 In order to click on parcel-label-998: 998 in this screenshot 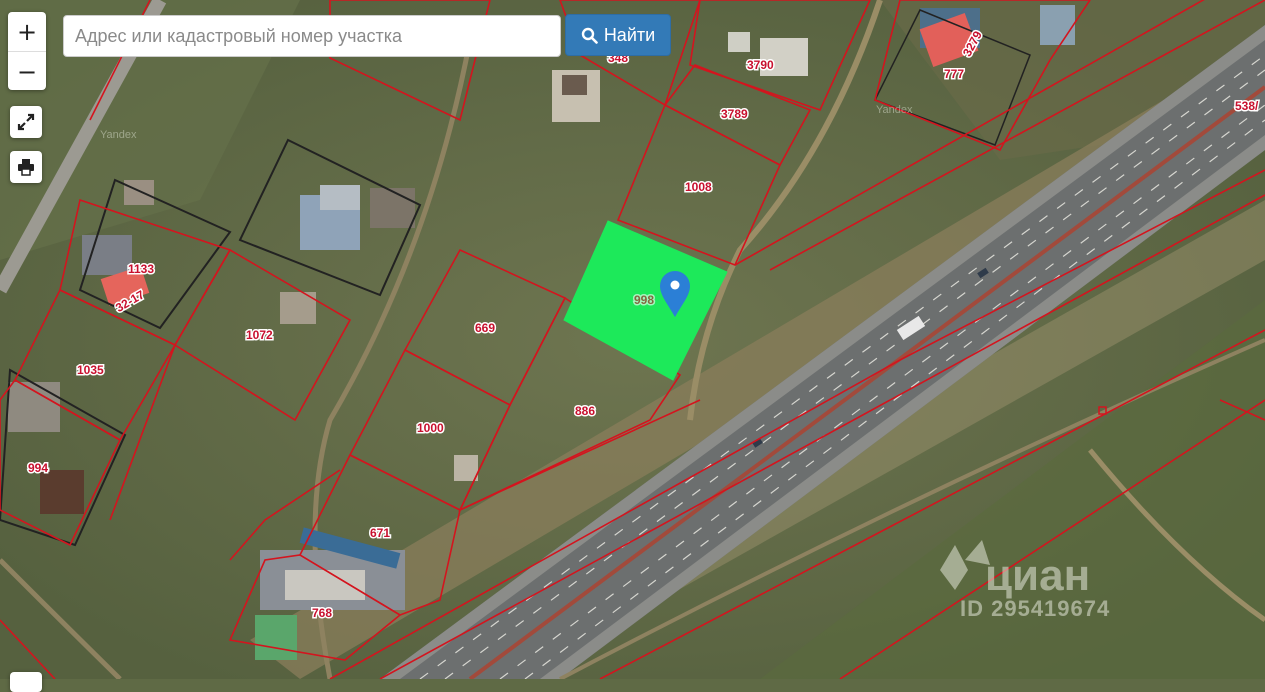, I will do `click(644, 300)`.